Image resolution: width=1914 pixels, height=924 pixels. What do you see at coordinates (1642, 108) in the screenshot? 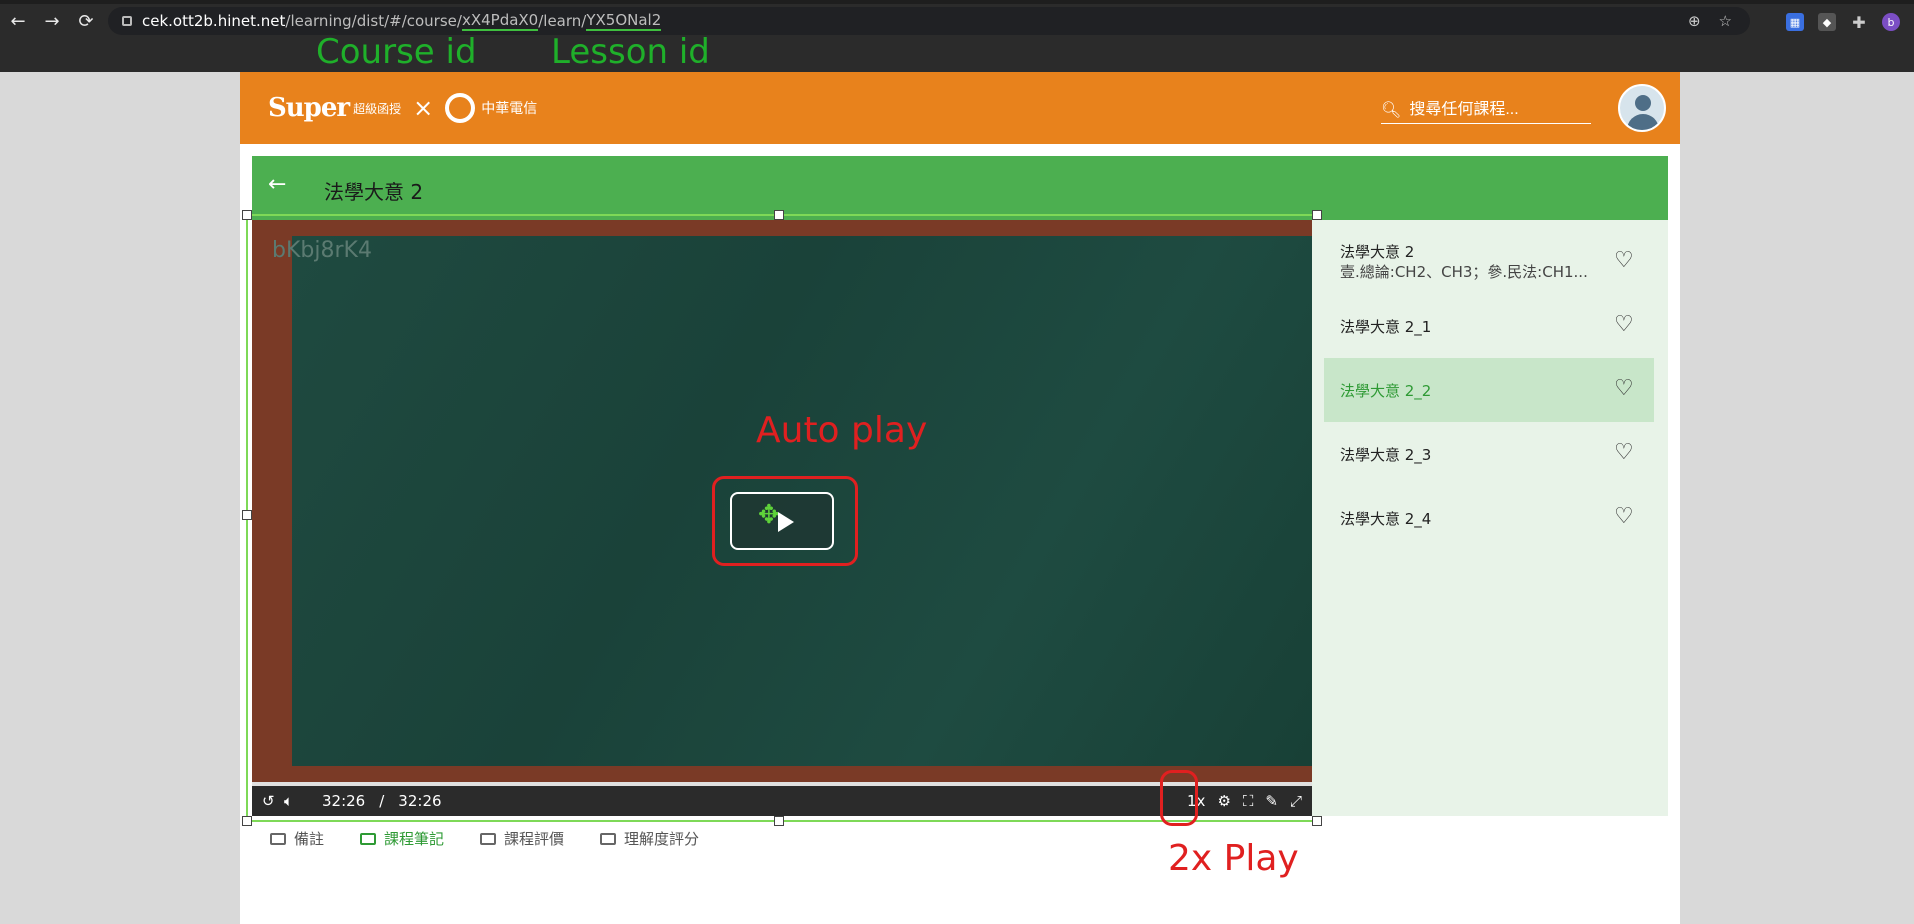
I see `user-avatar` at bounding box center [1642, 108].